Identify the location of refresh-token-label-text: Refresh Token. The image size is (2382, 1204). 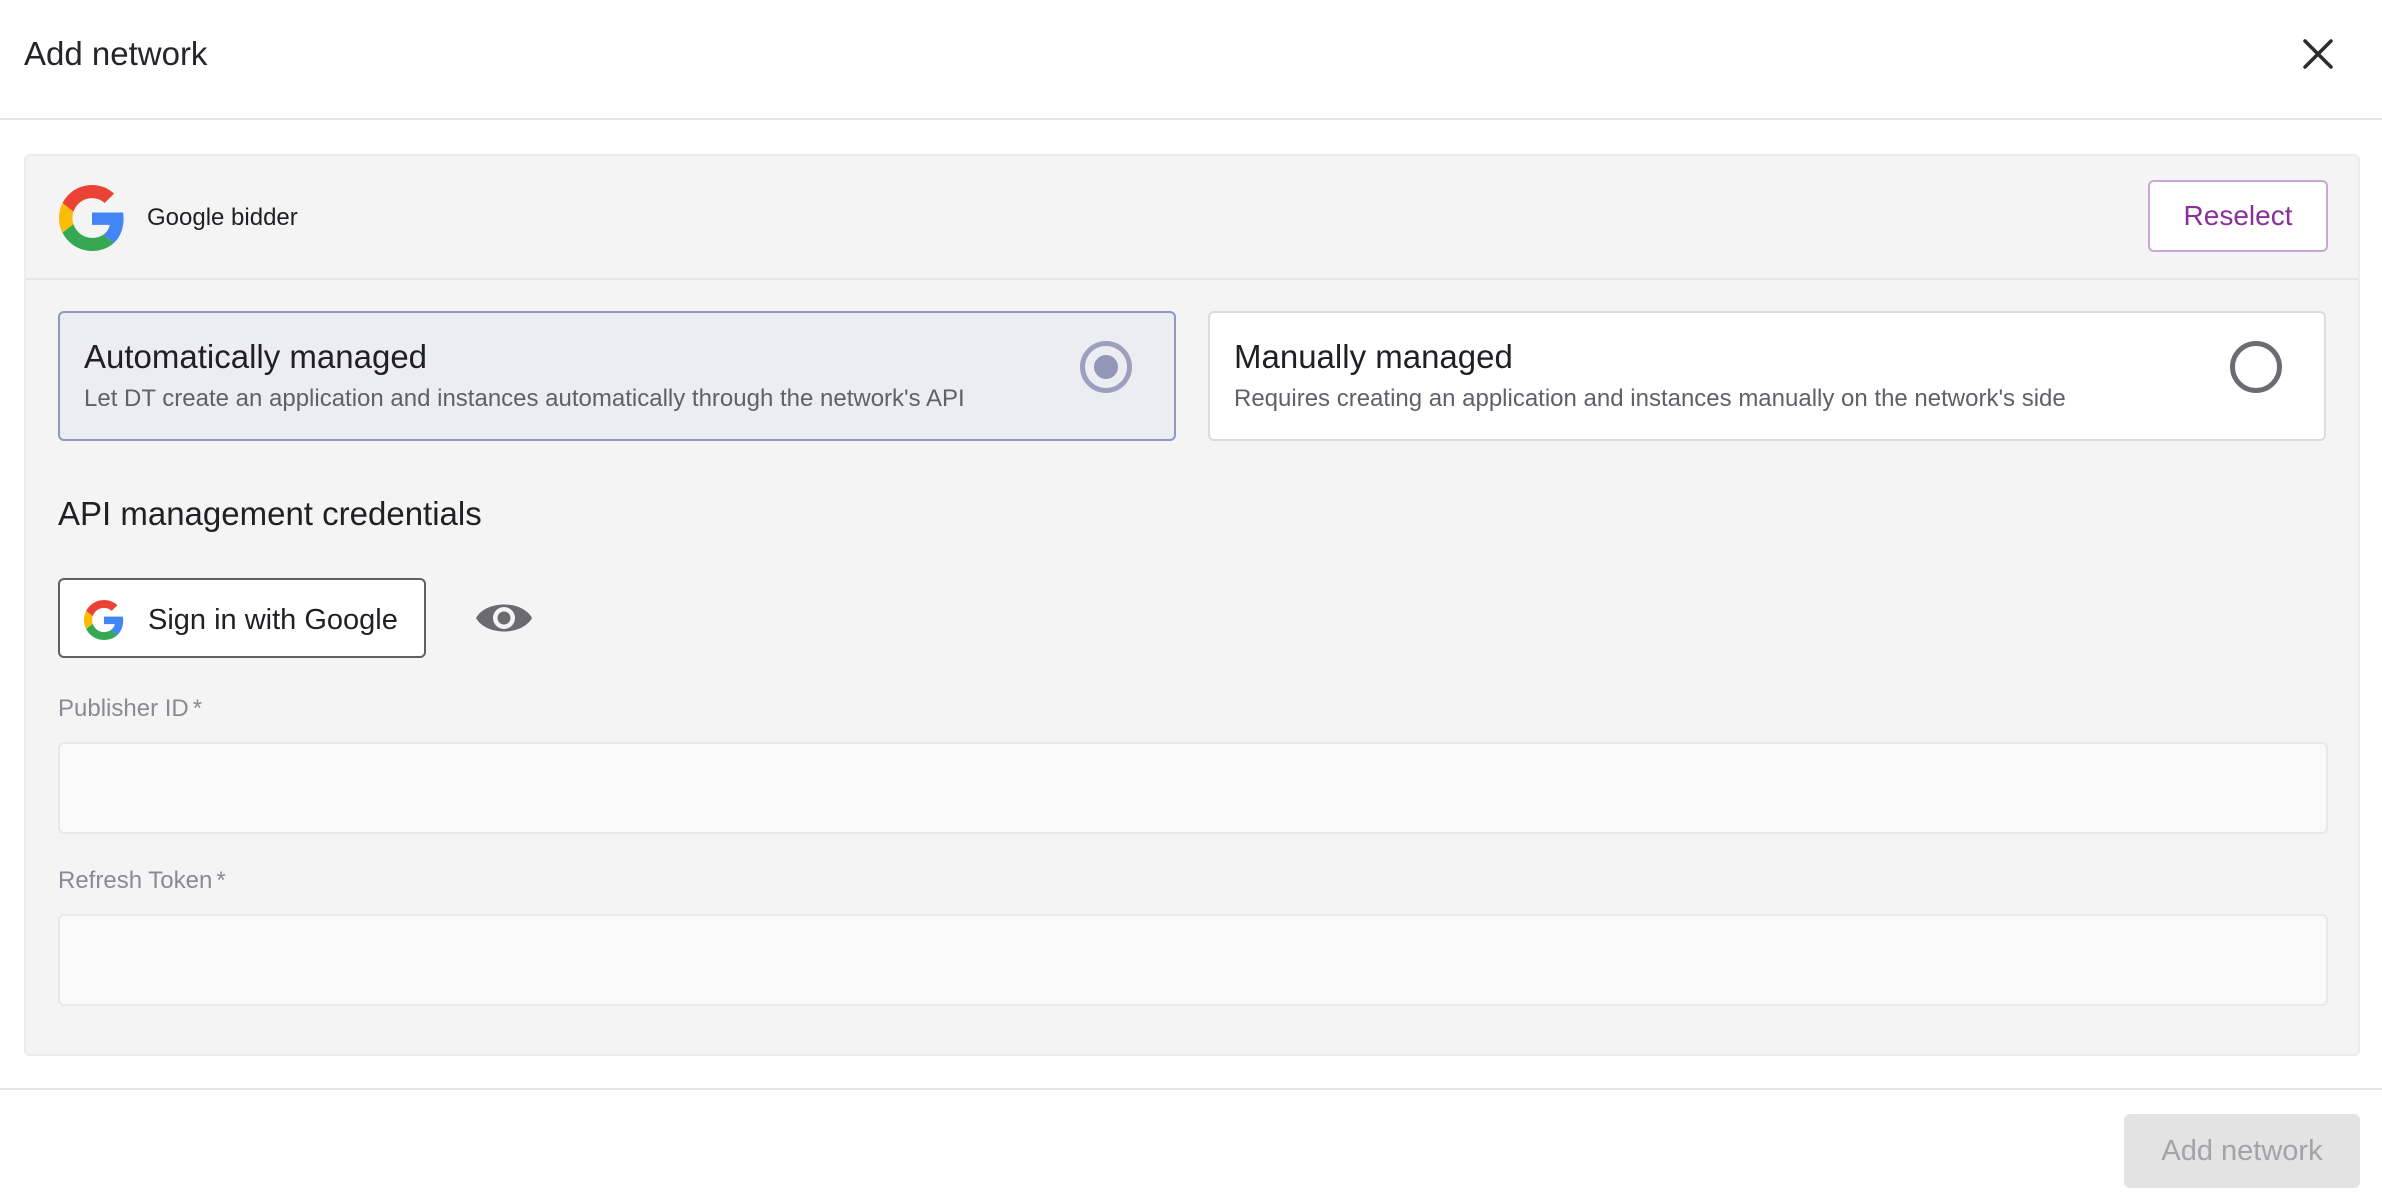
(135, 880).